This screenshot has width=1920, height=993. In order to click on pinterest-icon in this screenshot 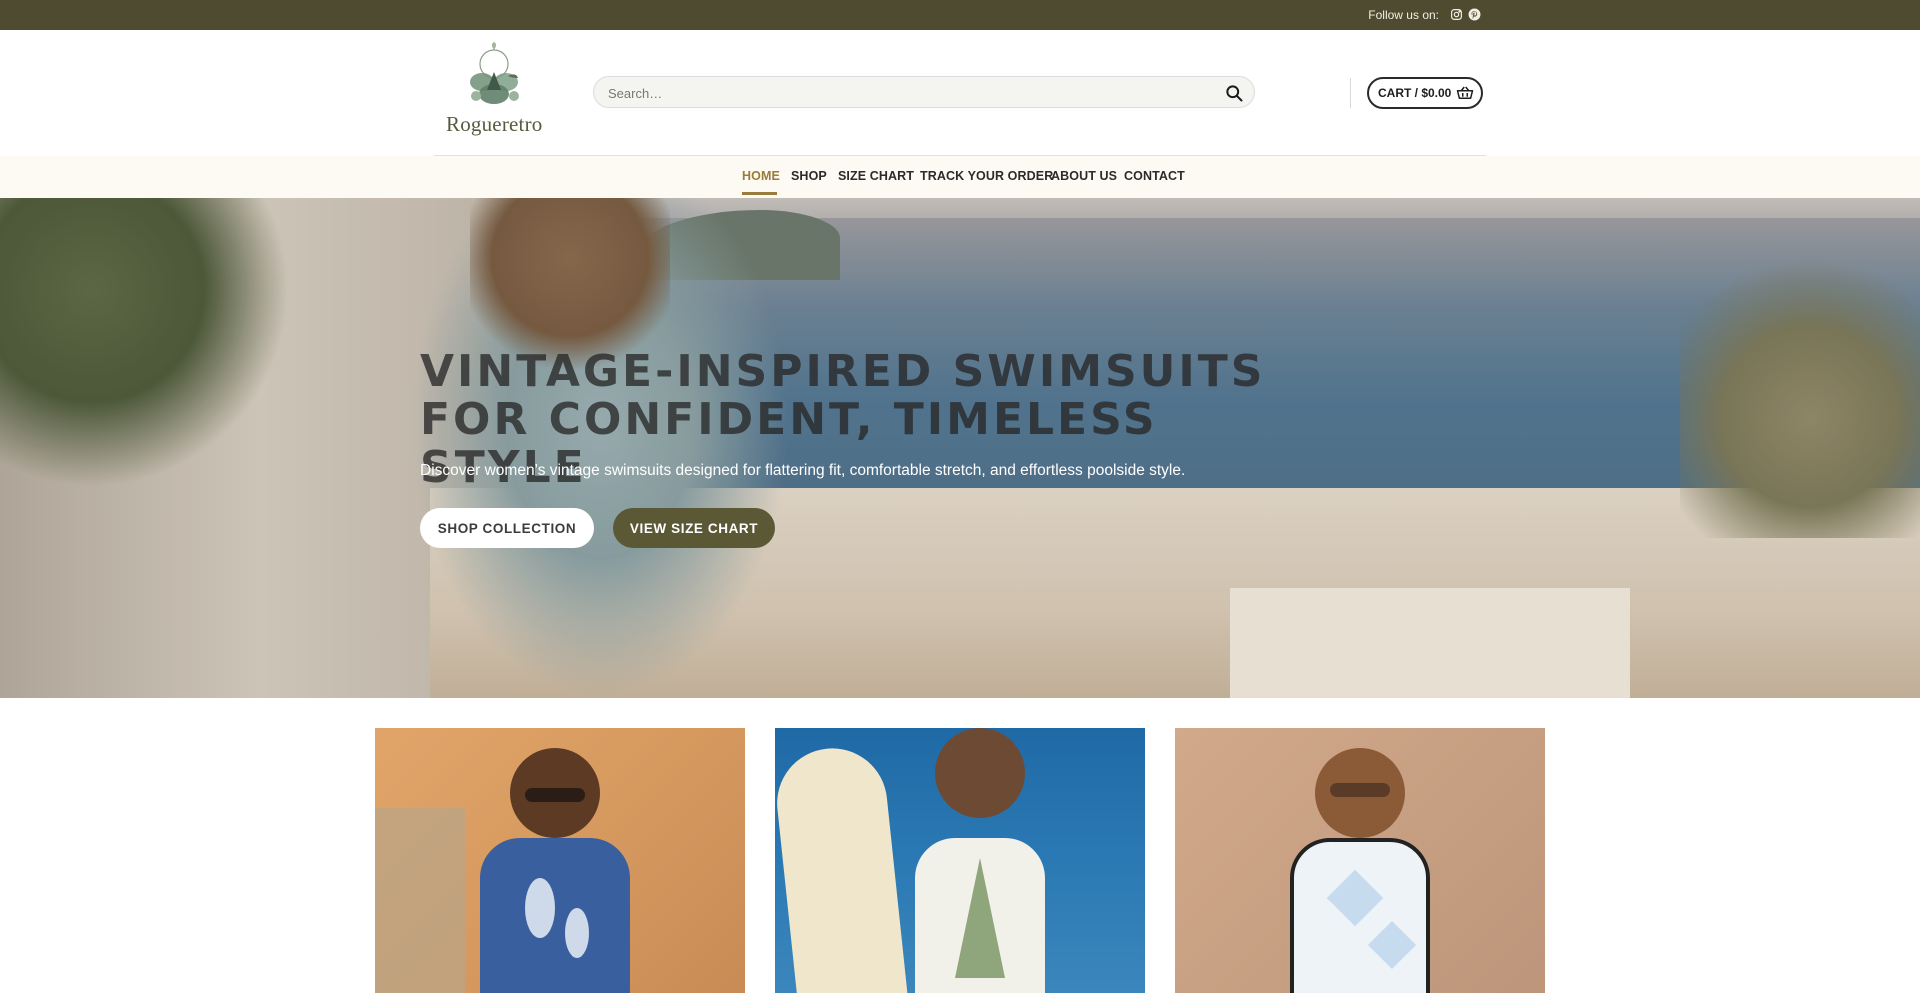, I will do `click(1474, 14)`.